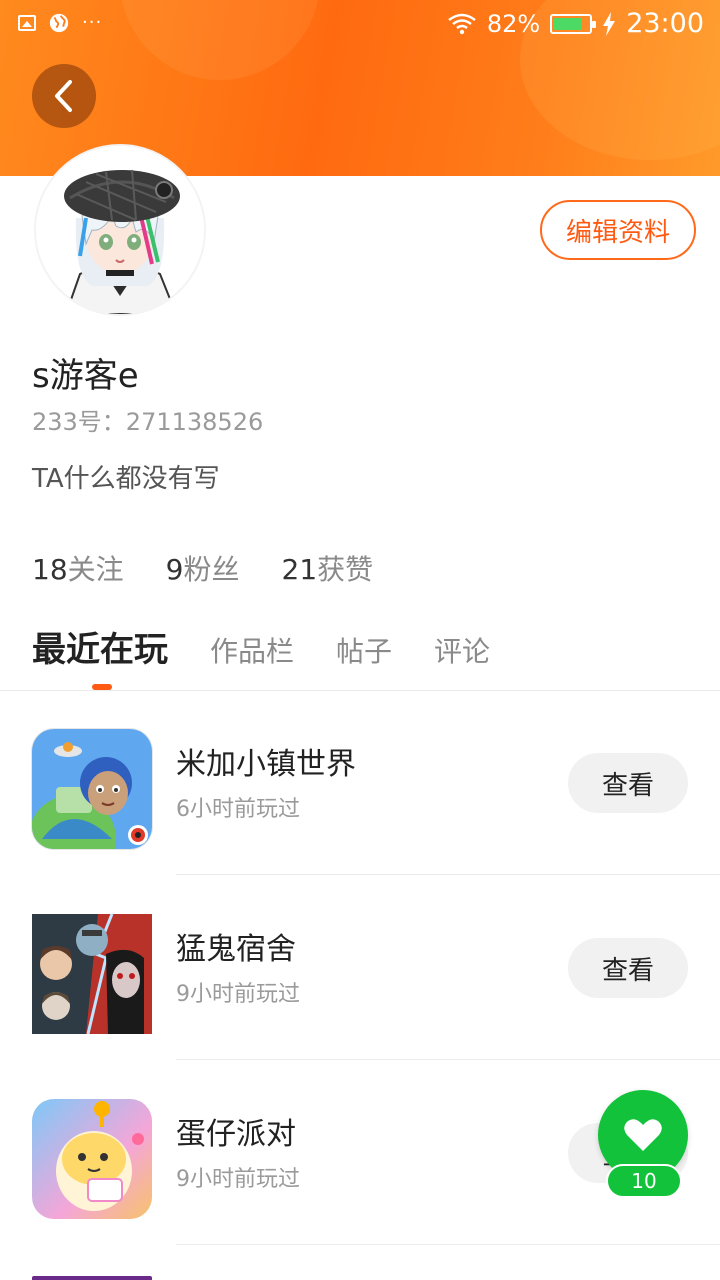 This screenshot has width=720, height=1280. What do you see at coordinates (148, 422) in the screenshot?
I see `user-id: 233号：271138526` at bounding box center [148, 422].